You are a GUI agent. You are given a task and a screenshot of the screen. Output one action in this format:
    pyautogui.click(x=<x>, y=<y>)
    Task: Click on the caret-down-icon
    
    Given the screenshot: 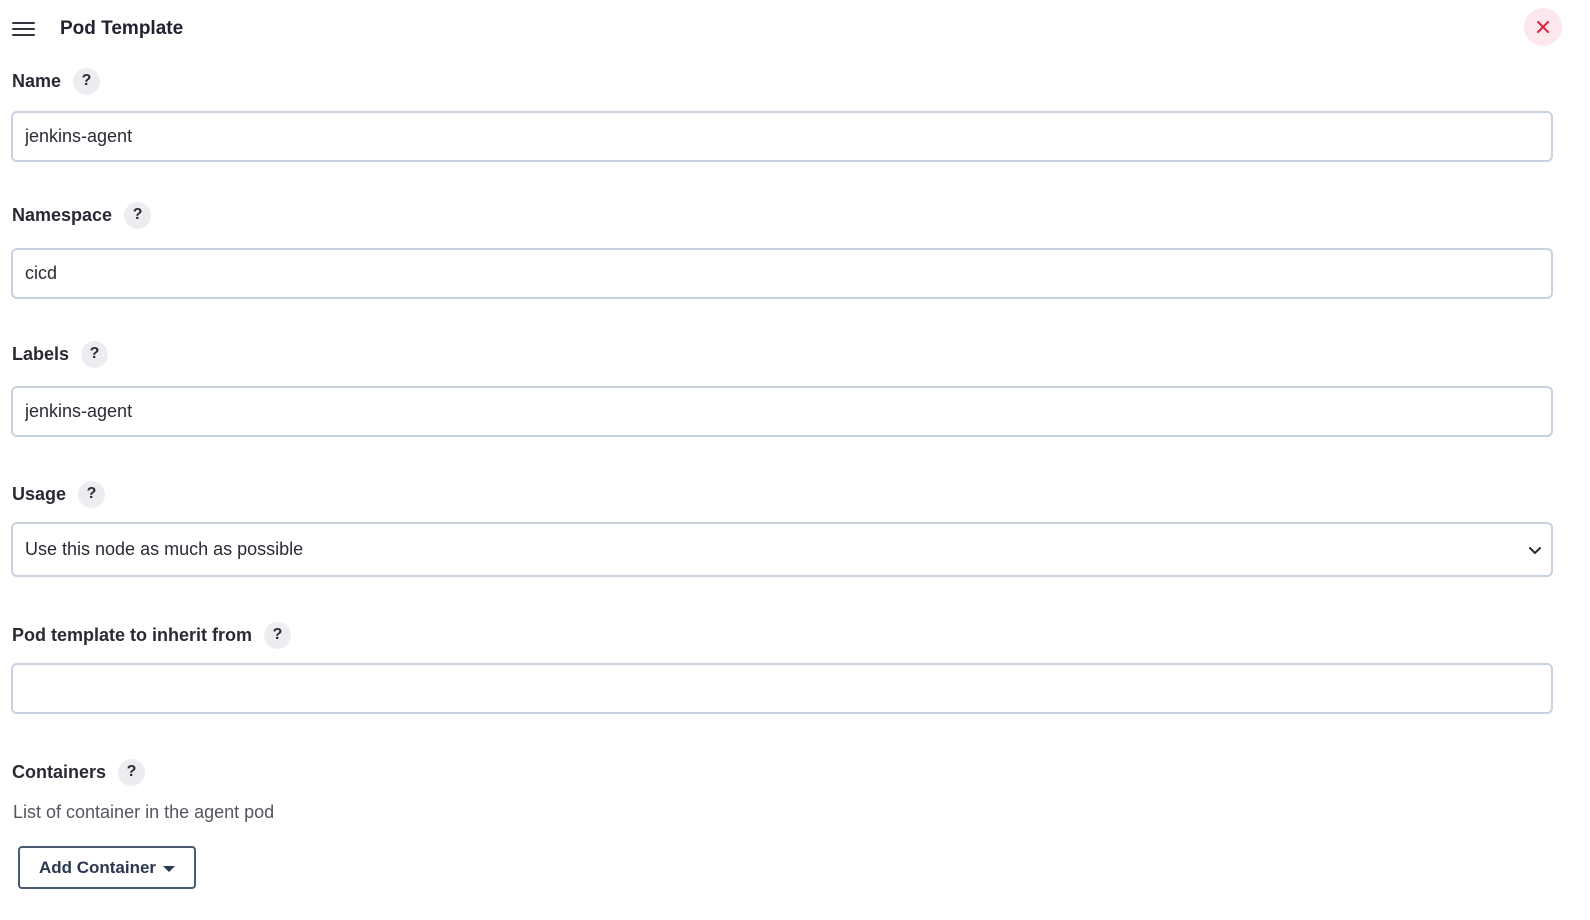 What is the action you would take?
    pyautogui.click(x=169, y=868)
    